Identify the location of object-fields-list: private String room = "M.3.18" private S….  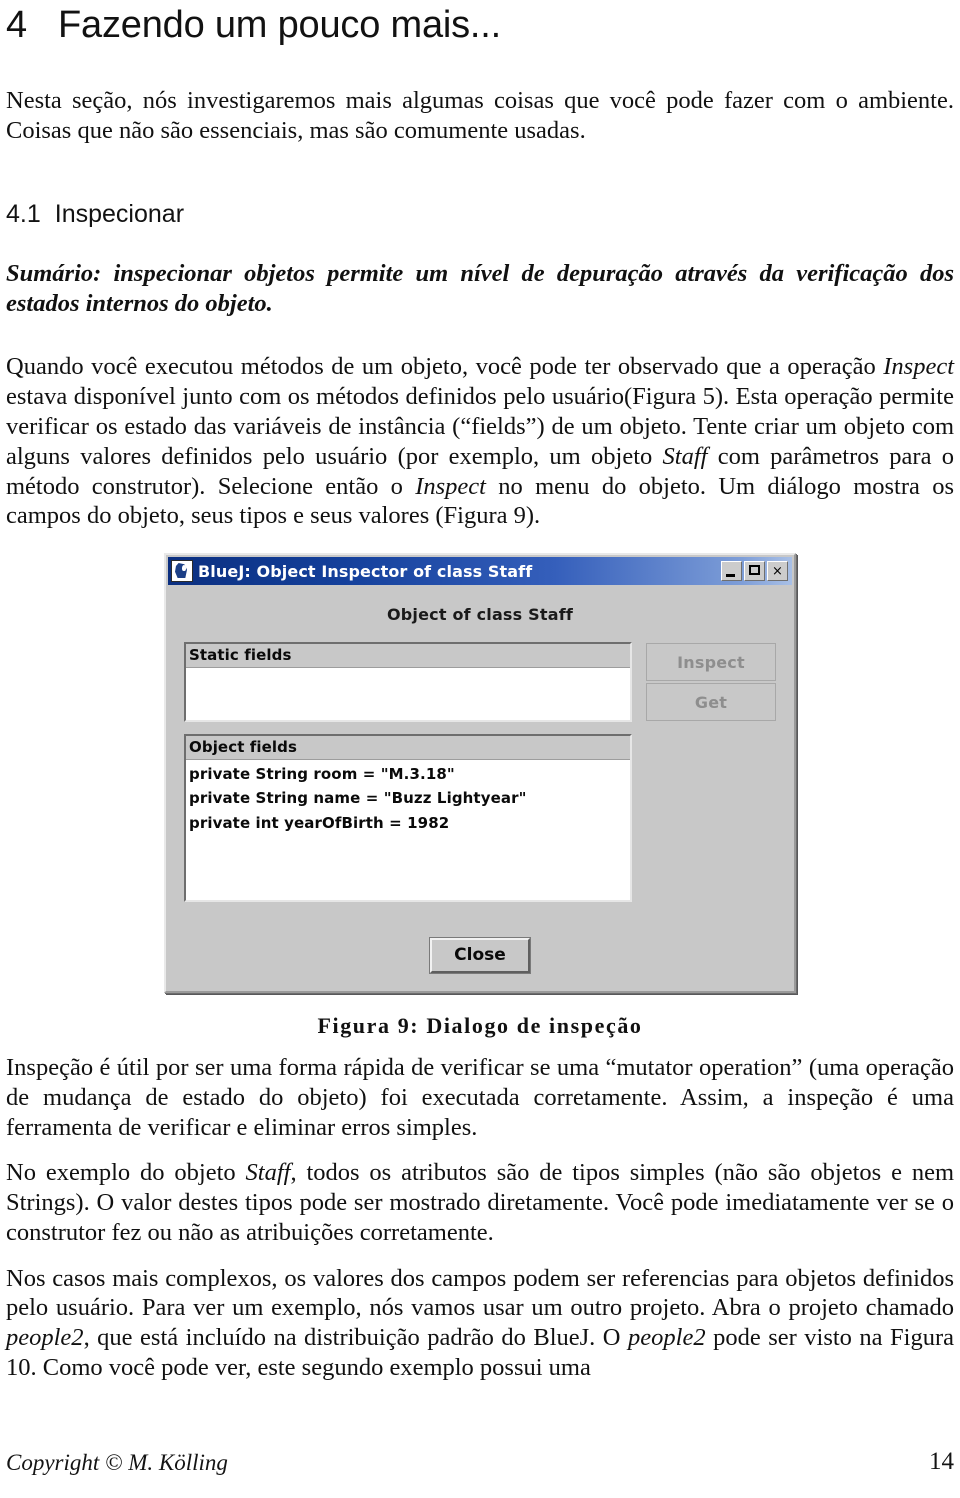
(408, 830).